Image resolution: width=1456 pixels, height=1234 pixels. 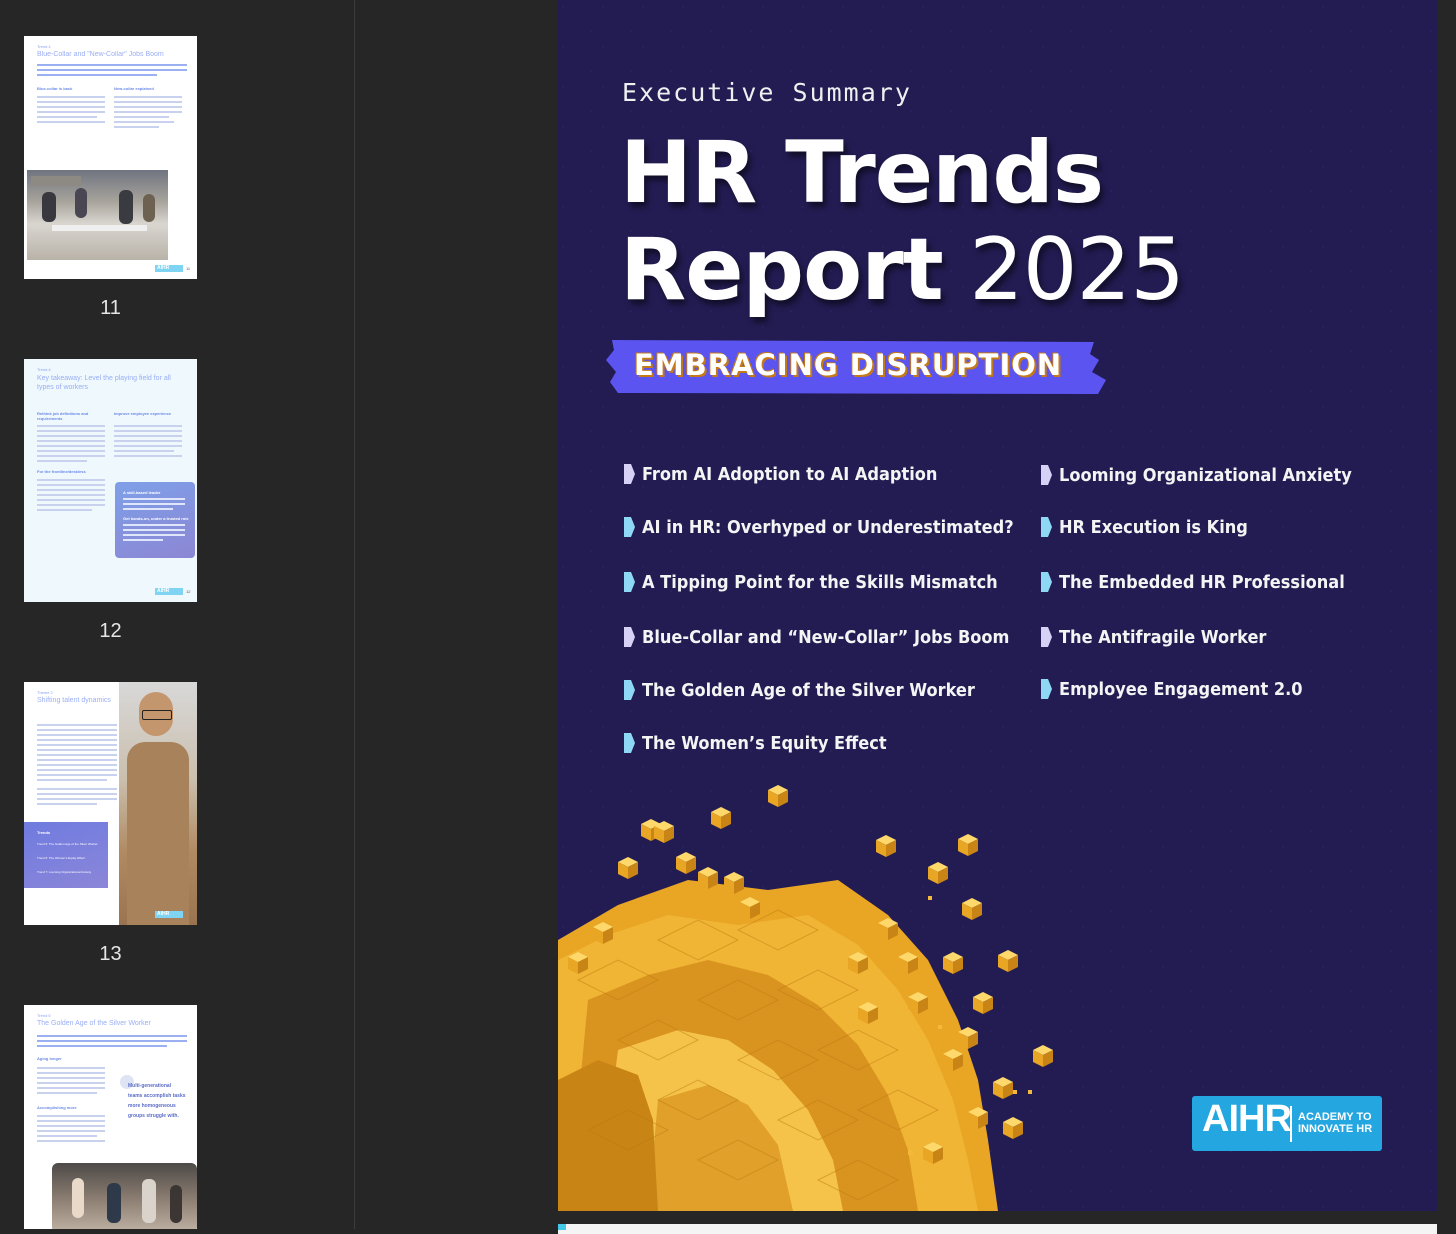 I want to click on toc-item: Looming Organizational Anxiety, so click(x=1195, y=475).